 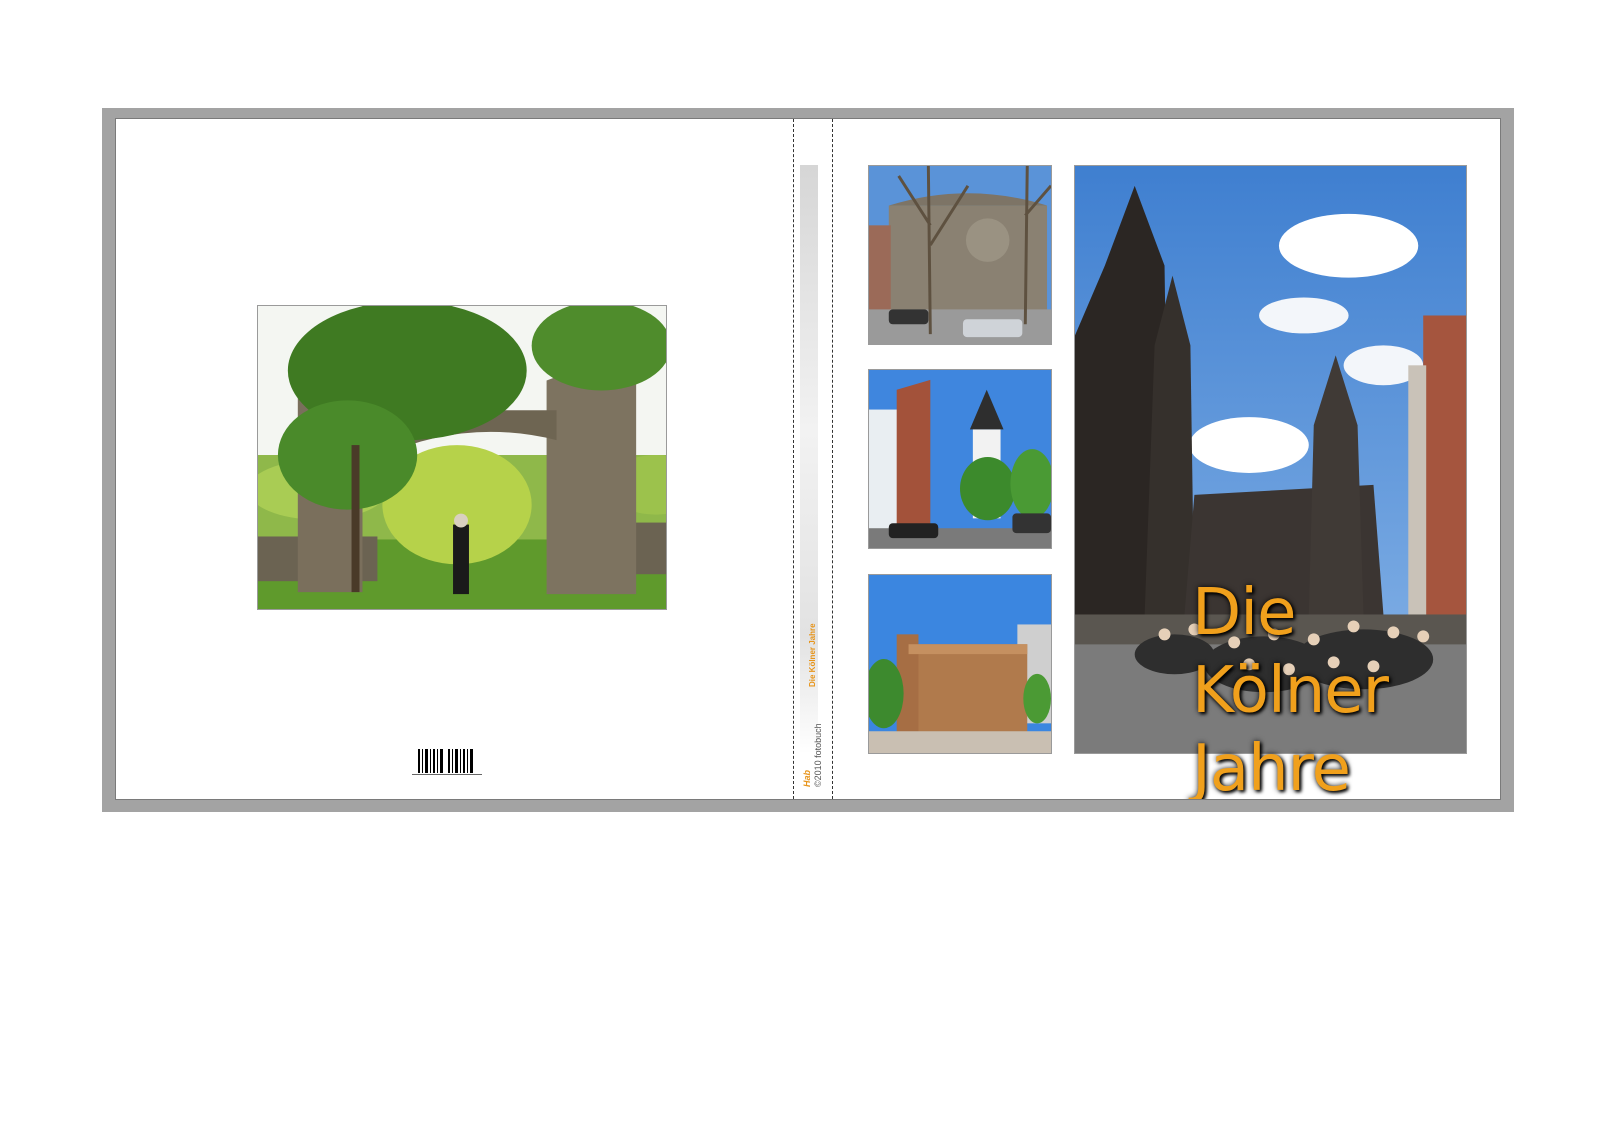 I want to click on cover-title-line-2: Kölner, so click(x=1290, y=691).